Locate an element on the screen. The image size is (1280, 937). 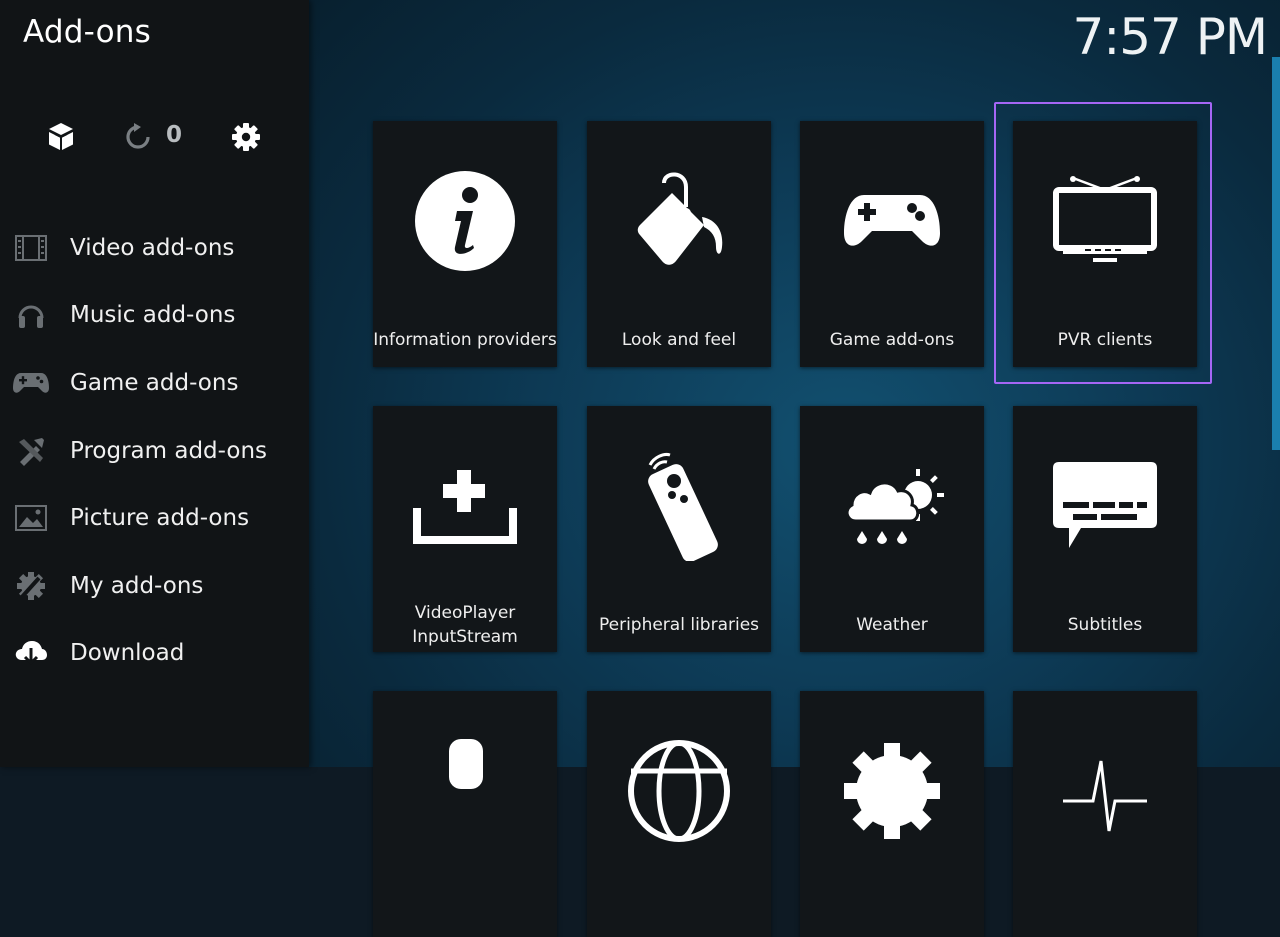
tools-icon is located at coordinates (31, 451).